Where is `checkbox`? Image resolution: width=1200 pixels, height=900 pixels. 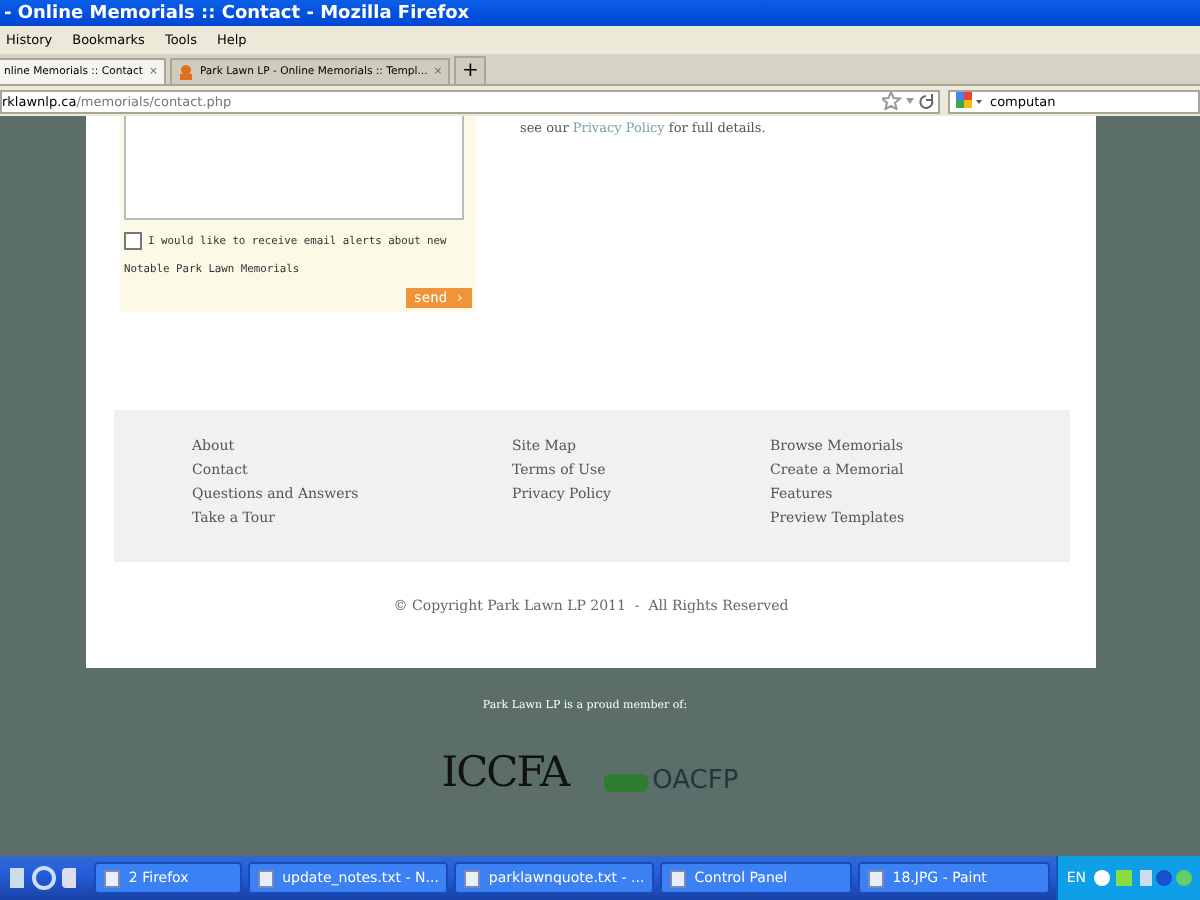
checkbox is located at coordinates (133, 241).